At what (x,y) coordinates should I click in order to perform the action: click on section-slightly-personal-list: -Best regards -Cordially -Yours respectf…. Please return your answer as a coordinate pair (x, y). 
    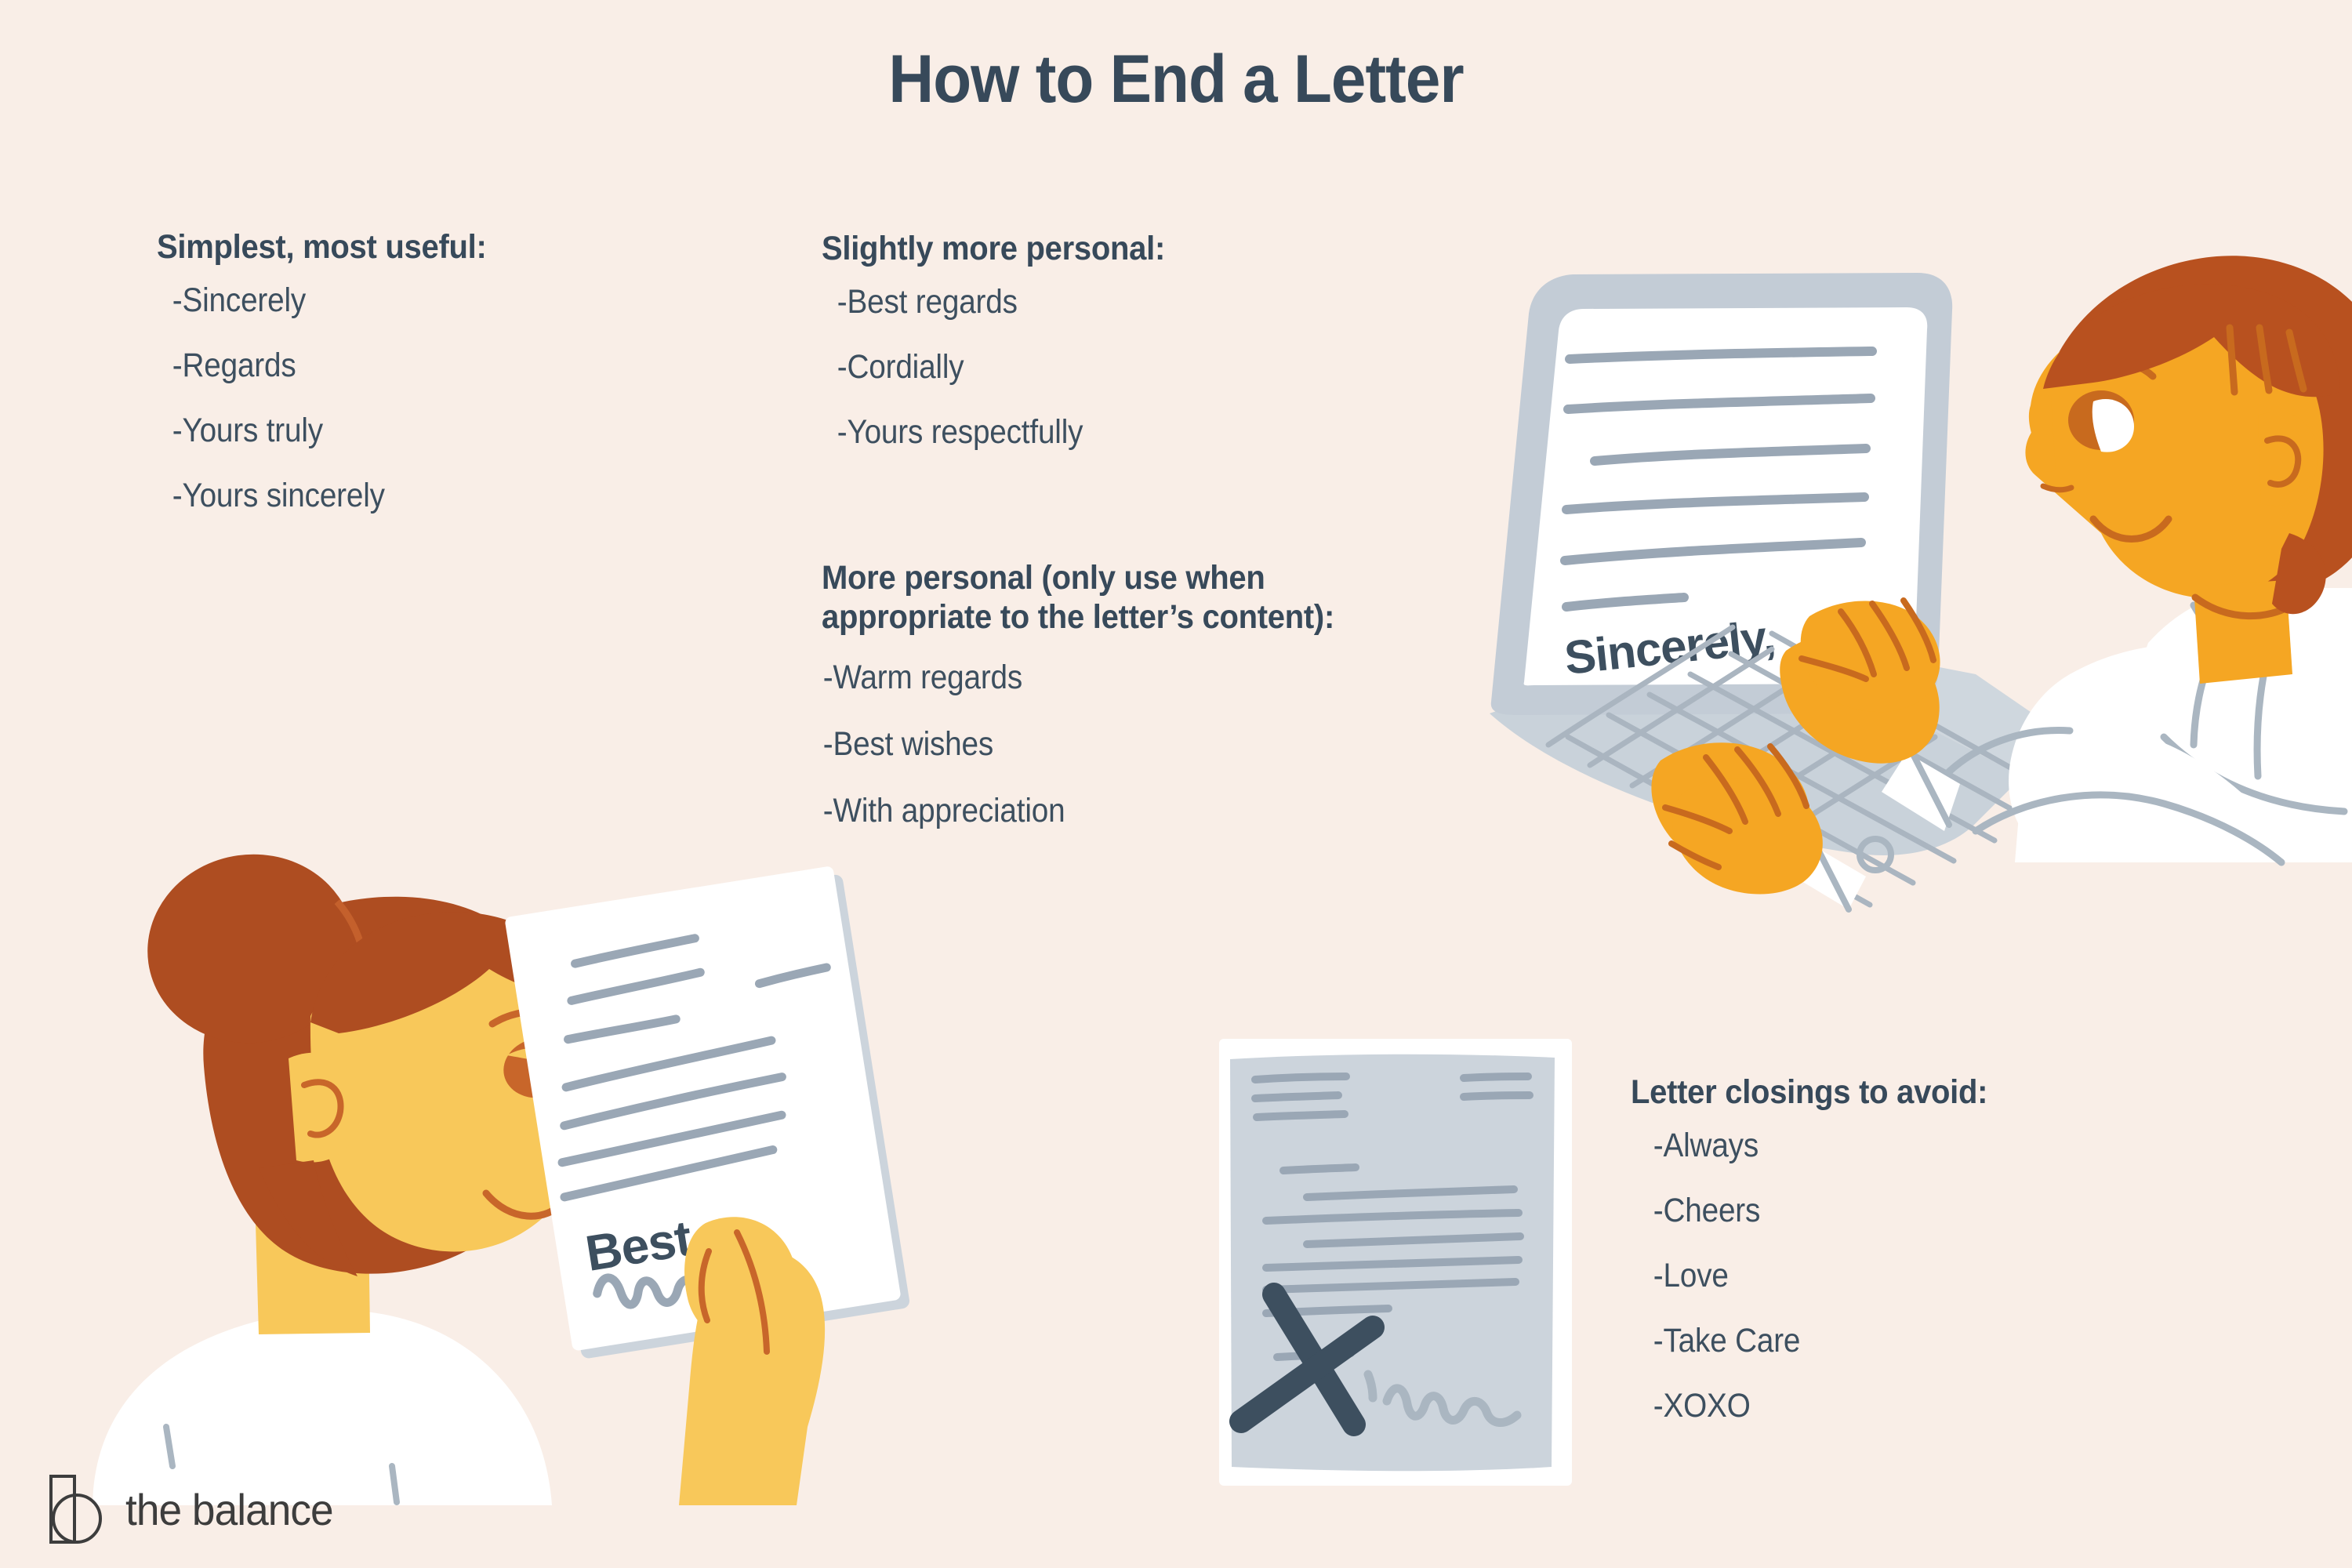
    Looking at the image, I should click on (1143, 367).